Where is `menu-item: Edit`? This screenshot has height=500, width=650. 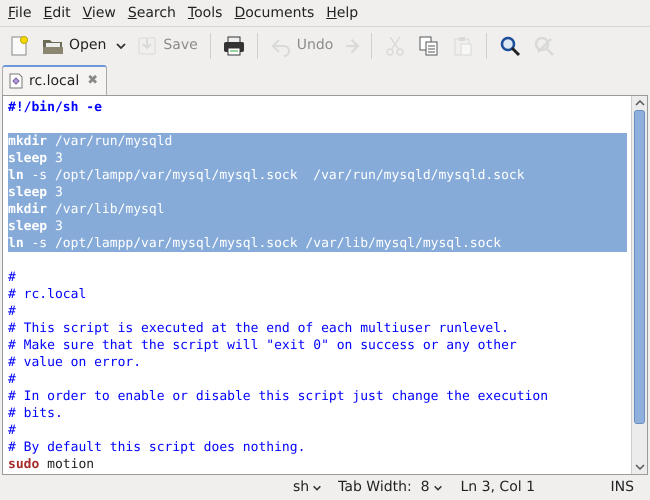
menu-item: Edit is located at coordinates (57, 13).